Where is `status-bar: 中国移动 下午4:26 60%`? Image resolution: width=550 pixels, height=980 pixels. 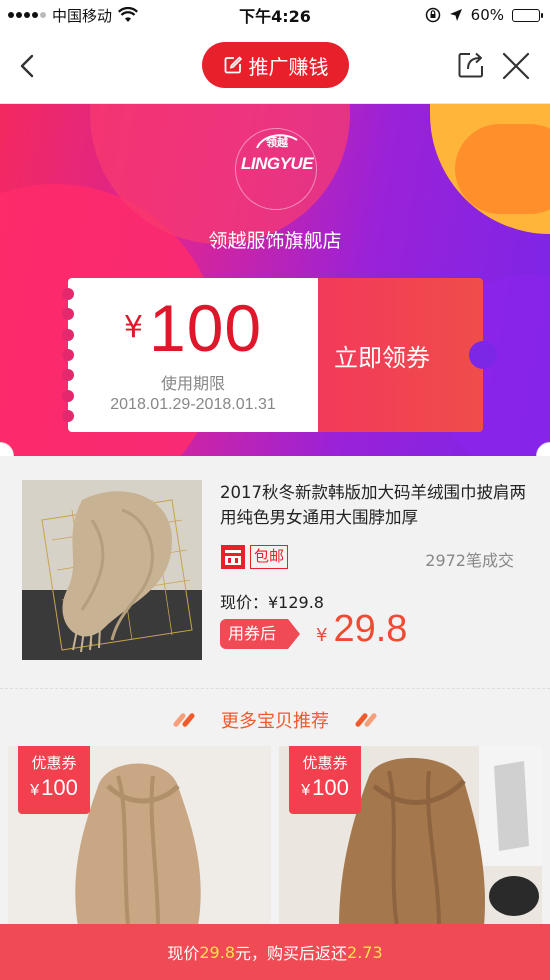
status-bar: 中国移动 下午4:26 60% is located at coordinates (275, 15).